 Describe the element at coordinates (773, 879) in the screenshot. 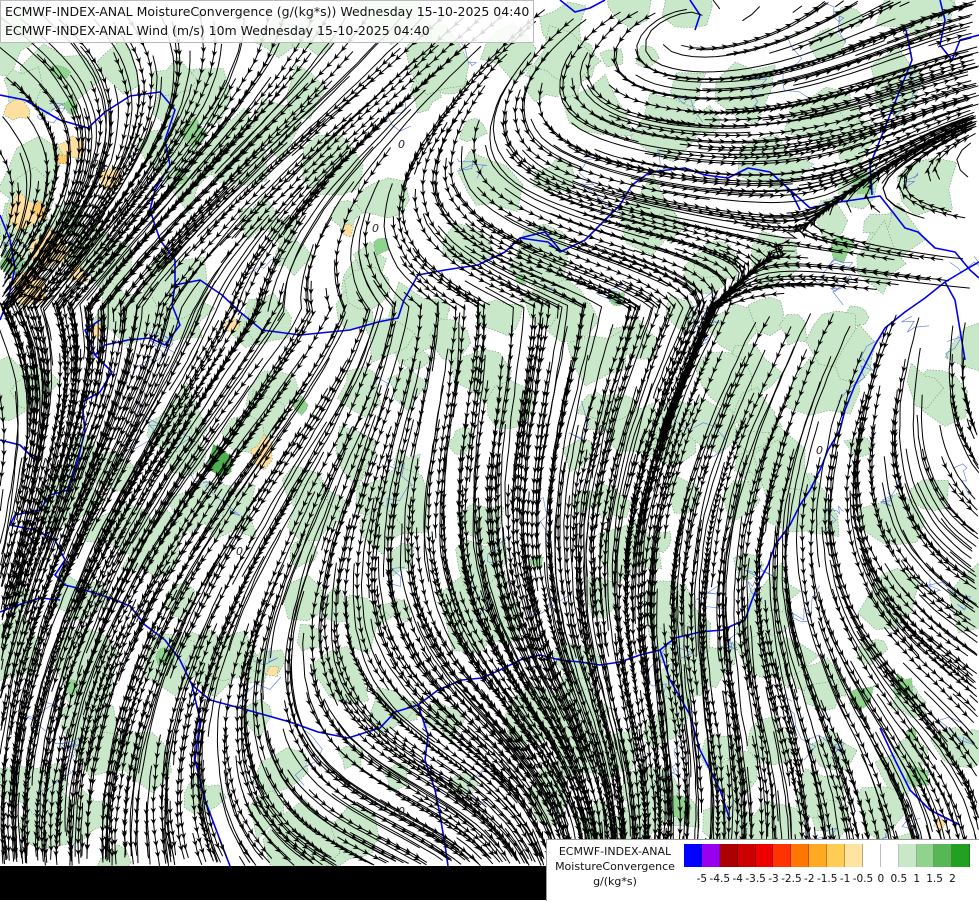

I see `legend-tick: -3` at that location.